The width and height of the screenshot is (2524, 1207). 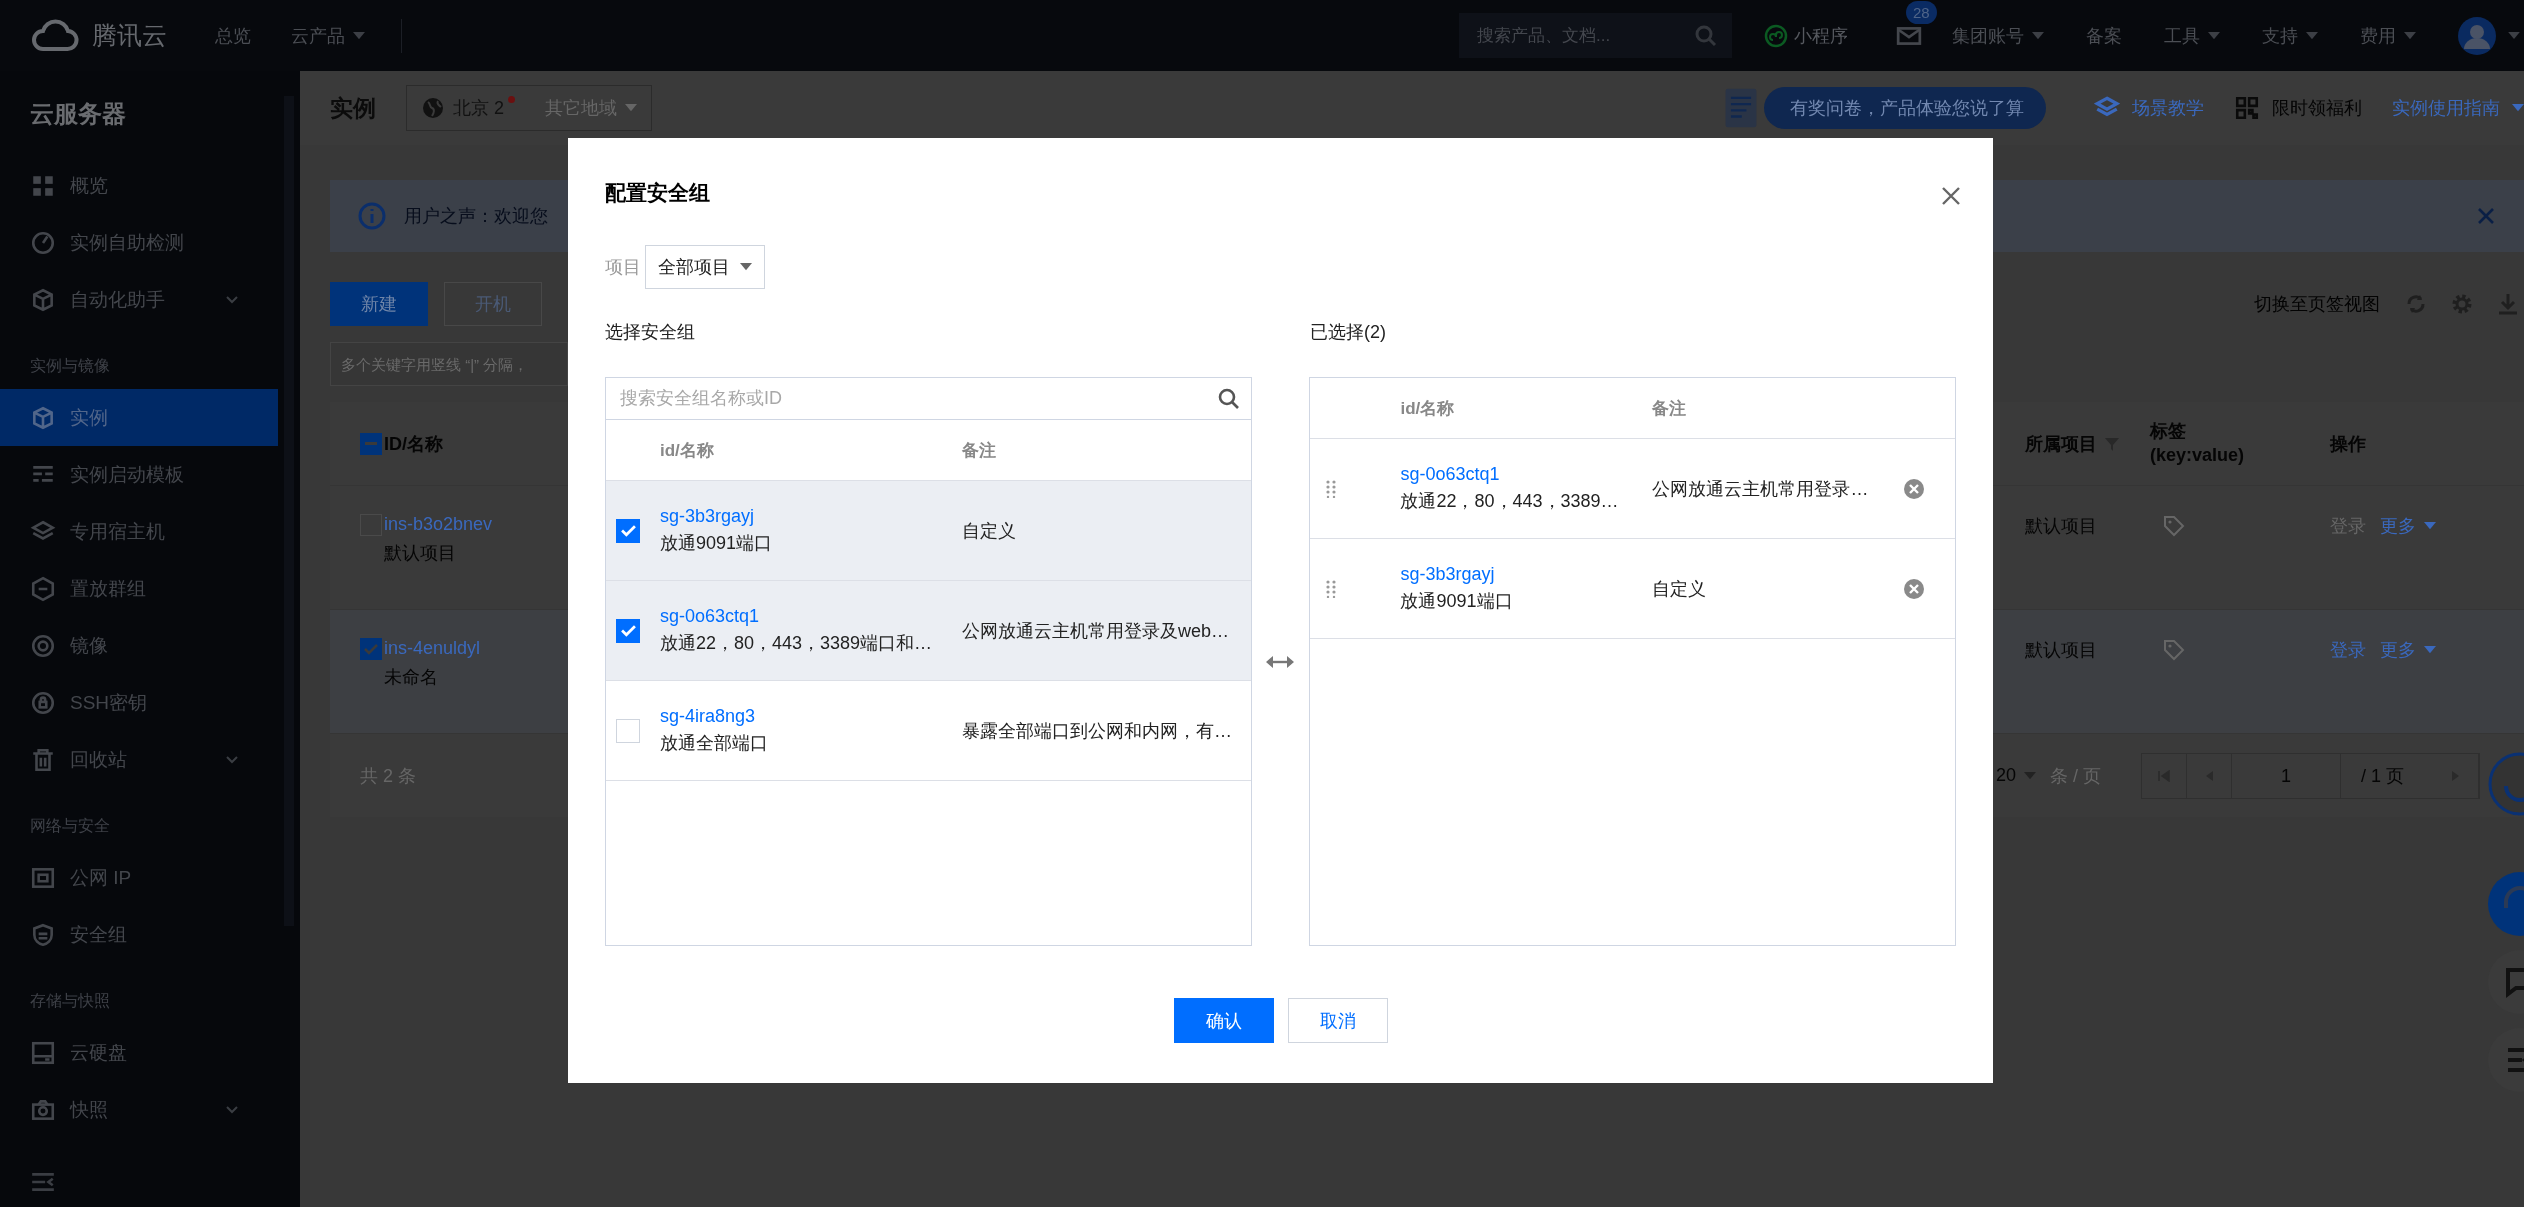 I want to click on nav-link: 云产品, so click(x=328, y=35).